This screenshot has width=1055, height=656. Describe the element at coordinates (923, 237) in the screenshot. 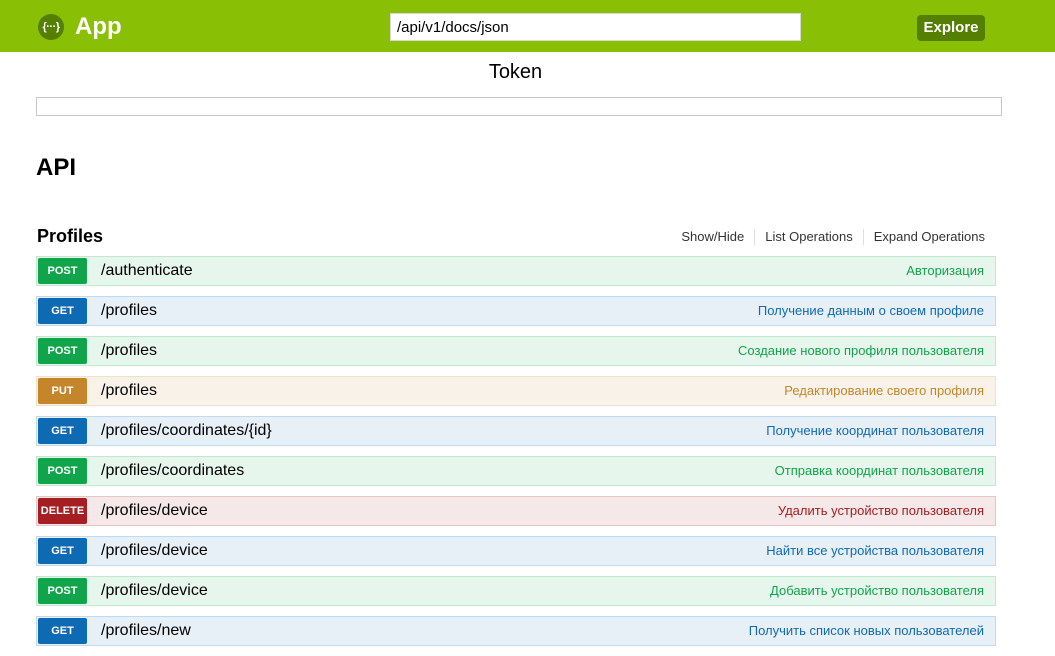

I see `expand-operations-link: Expand Operations` at that location.